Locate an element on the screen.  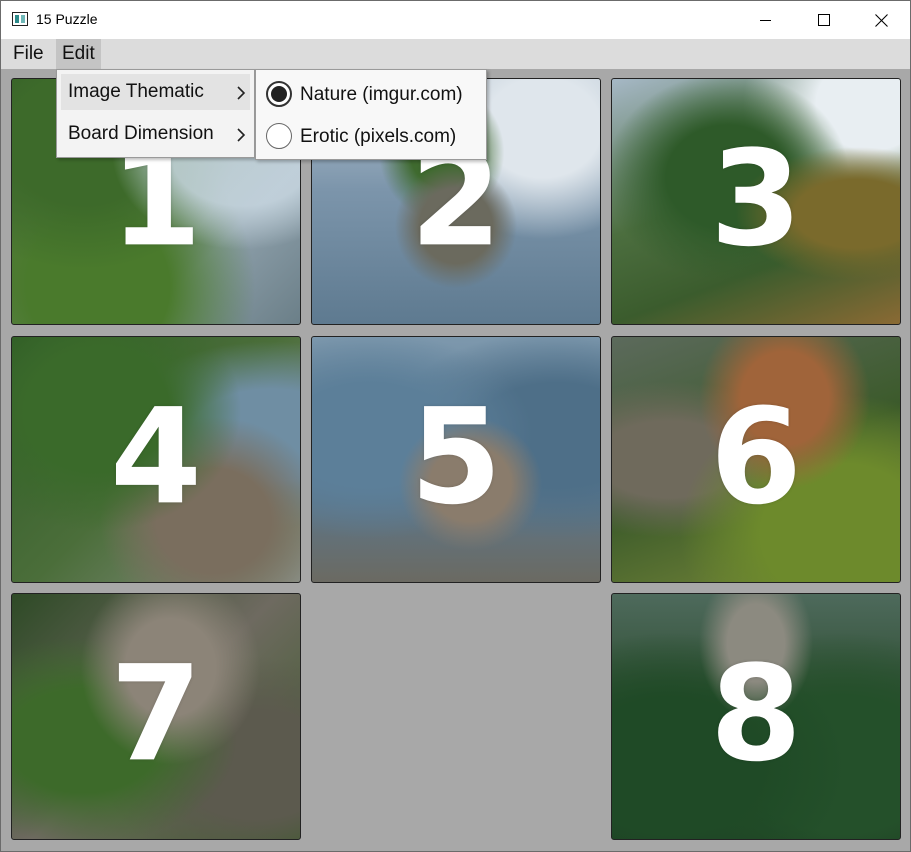
menu-bar: File Edit is located at coordinates (455, 54).